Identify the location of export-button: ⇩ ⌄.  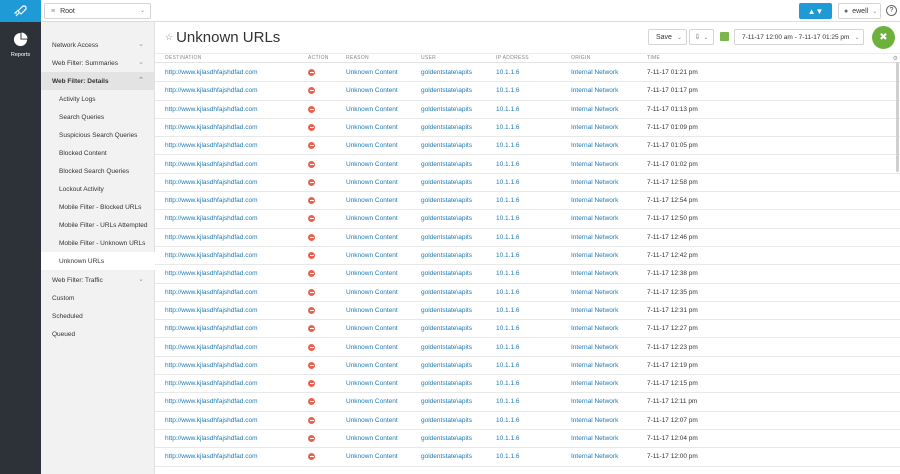
(701, 37).